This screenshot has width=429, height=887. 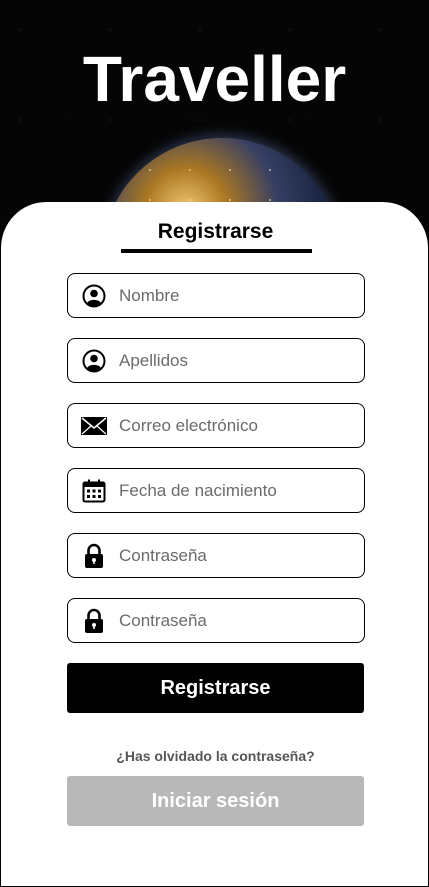 I want to click on app-title: Traveller, so click(x=214, y=79).